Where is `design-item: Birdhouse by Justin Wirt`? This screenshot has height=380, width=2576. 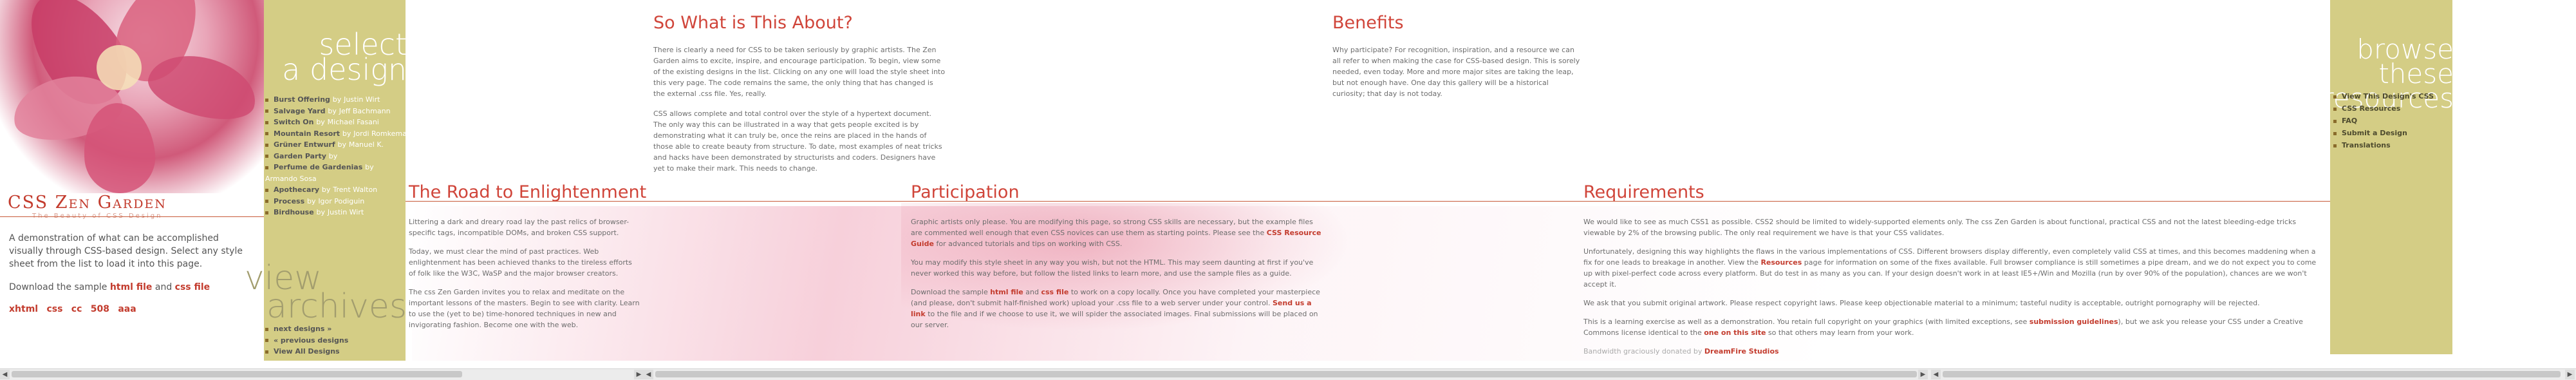 design-item: Birdhouse by Justin Wirt is located at coordinates (336, 212).